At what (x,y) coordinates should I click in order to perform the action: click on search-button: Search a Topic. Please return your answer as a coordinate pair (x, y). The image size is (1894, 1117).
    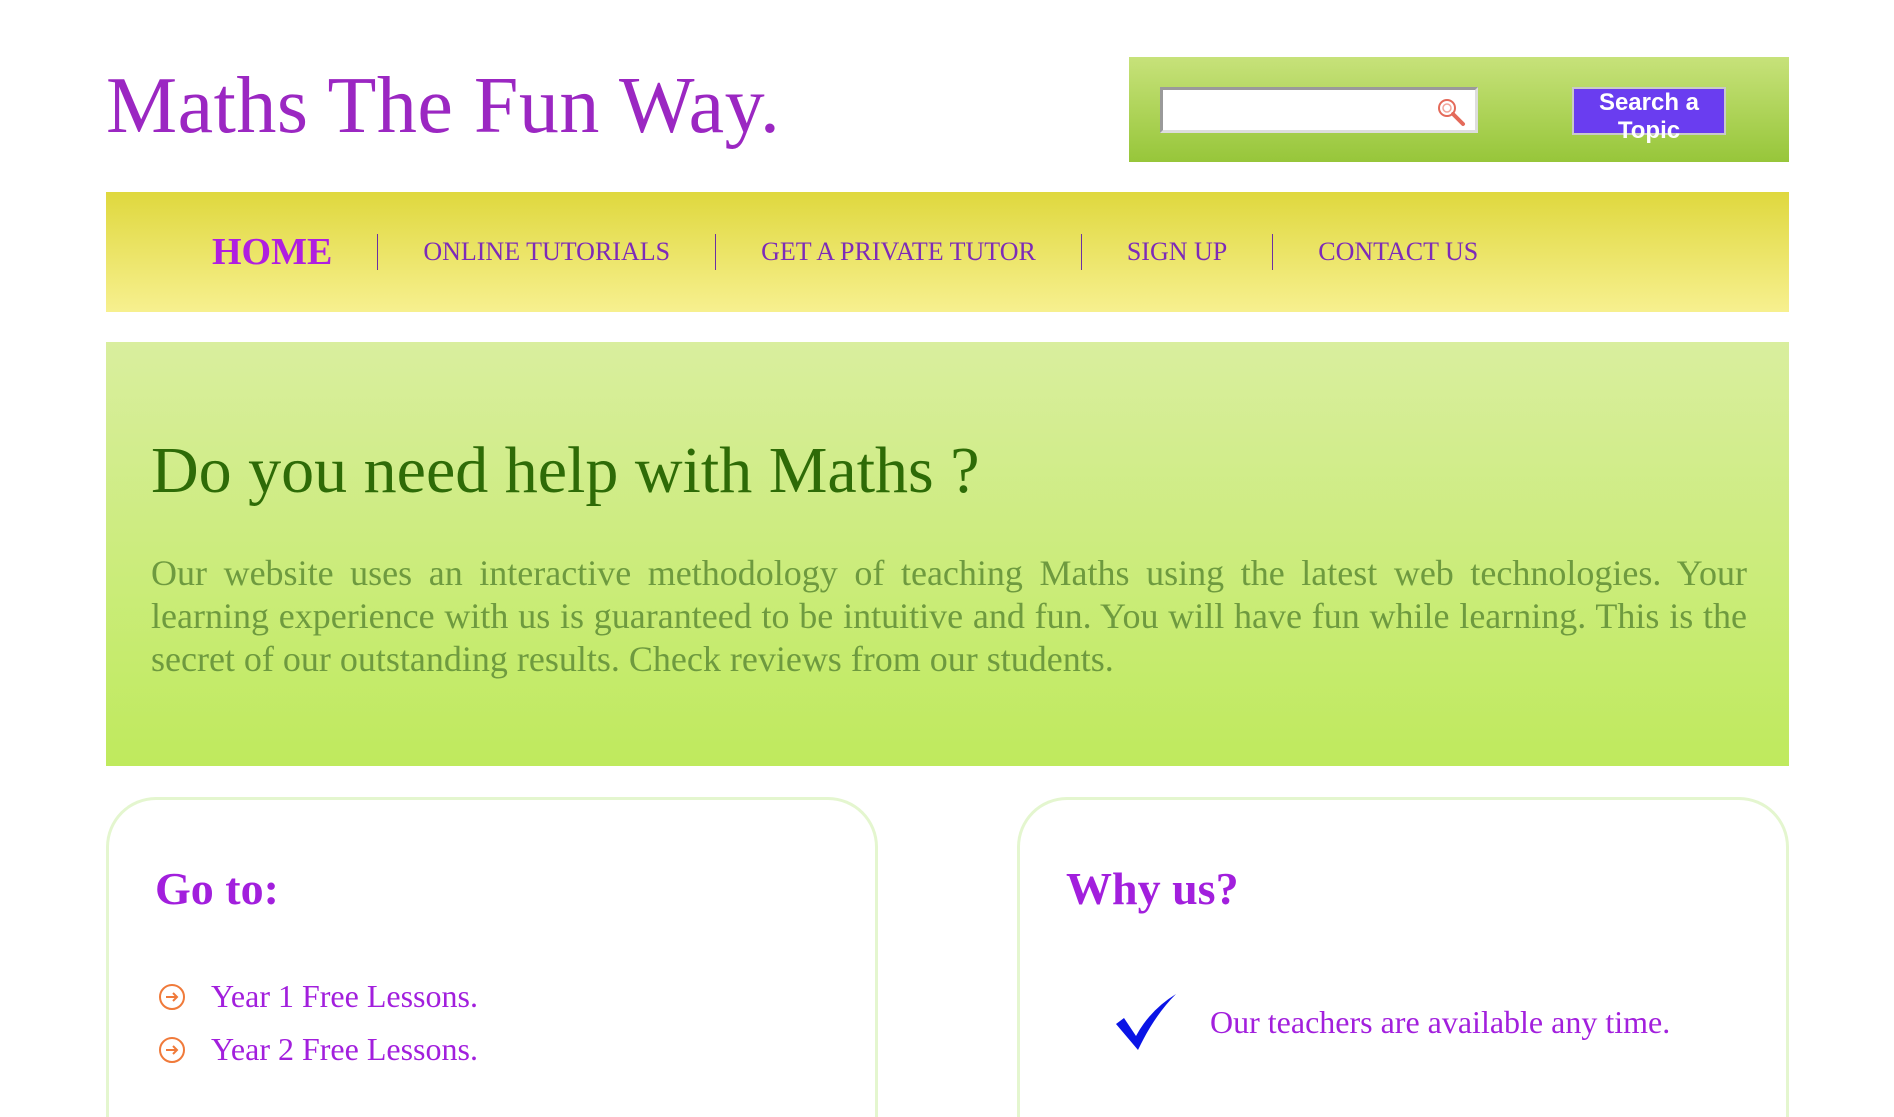
    Looking at the image, I should click on (1649, 115).